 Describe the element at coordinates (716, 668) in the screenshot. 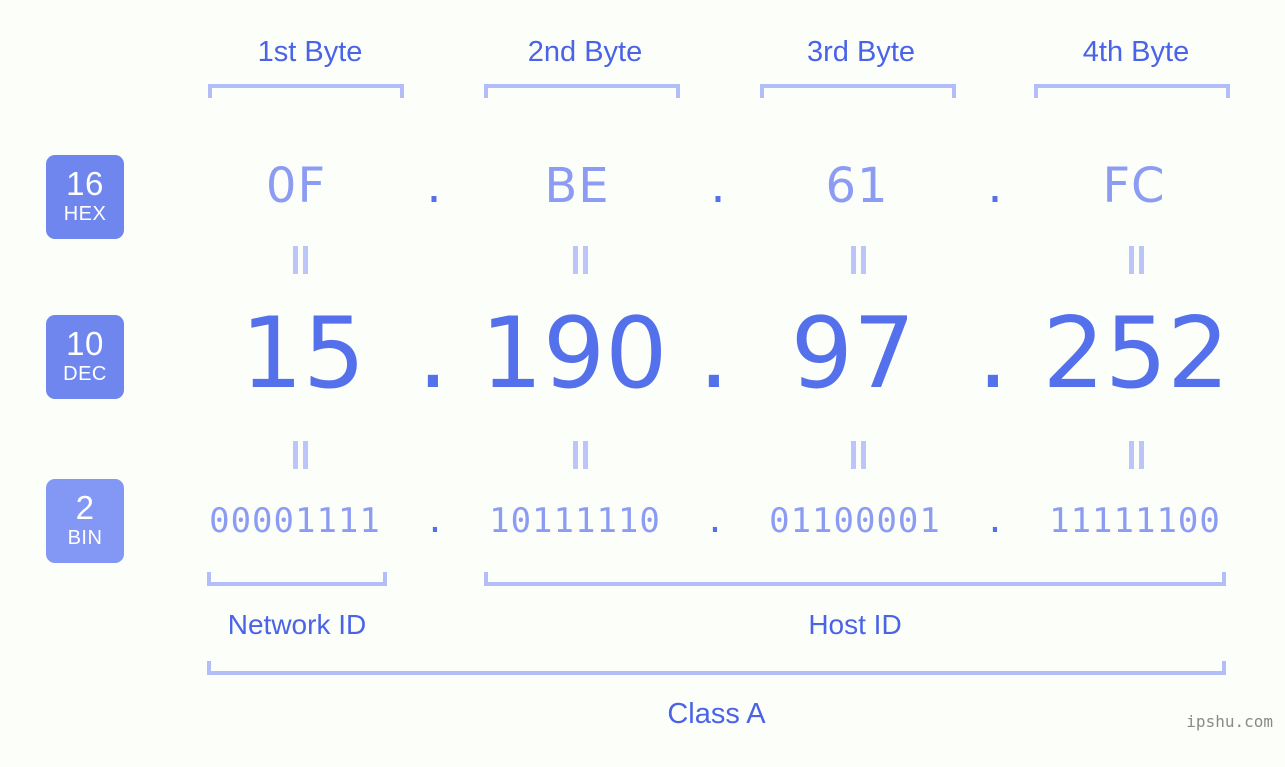

I see `class-bracket` at that location.